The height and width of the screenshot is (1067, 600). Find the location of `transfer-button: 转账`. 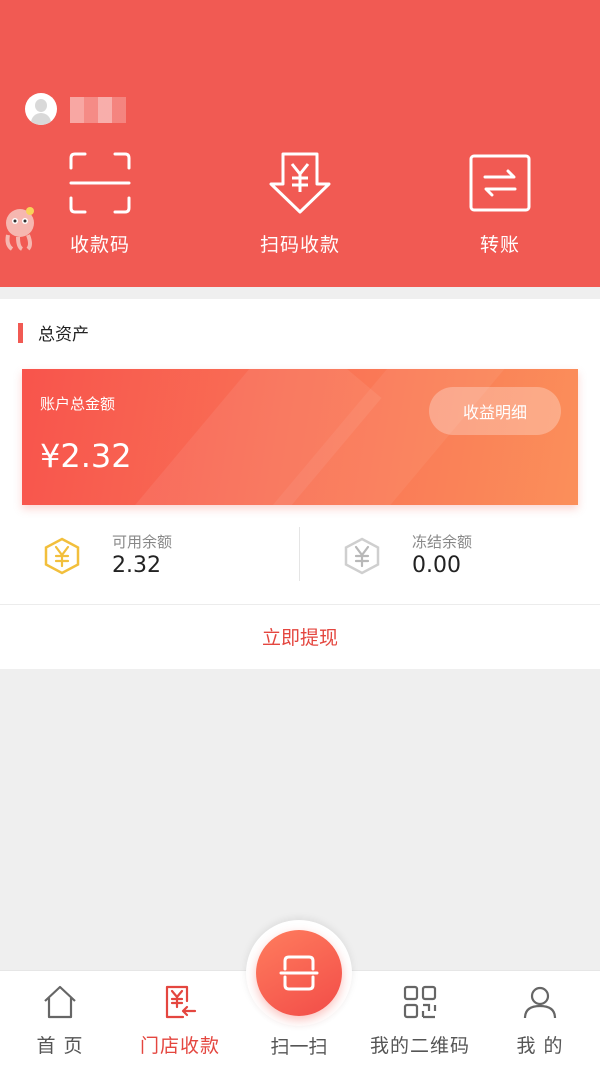

transfer-button: 转账 is located at coordinates (500, 205).